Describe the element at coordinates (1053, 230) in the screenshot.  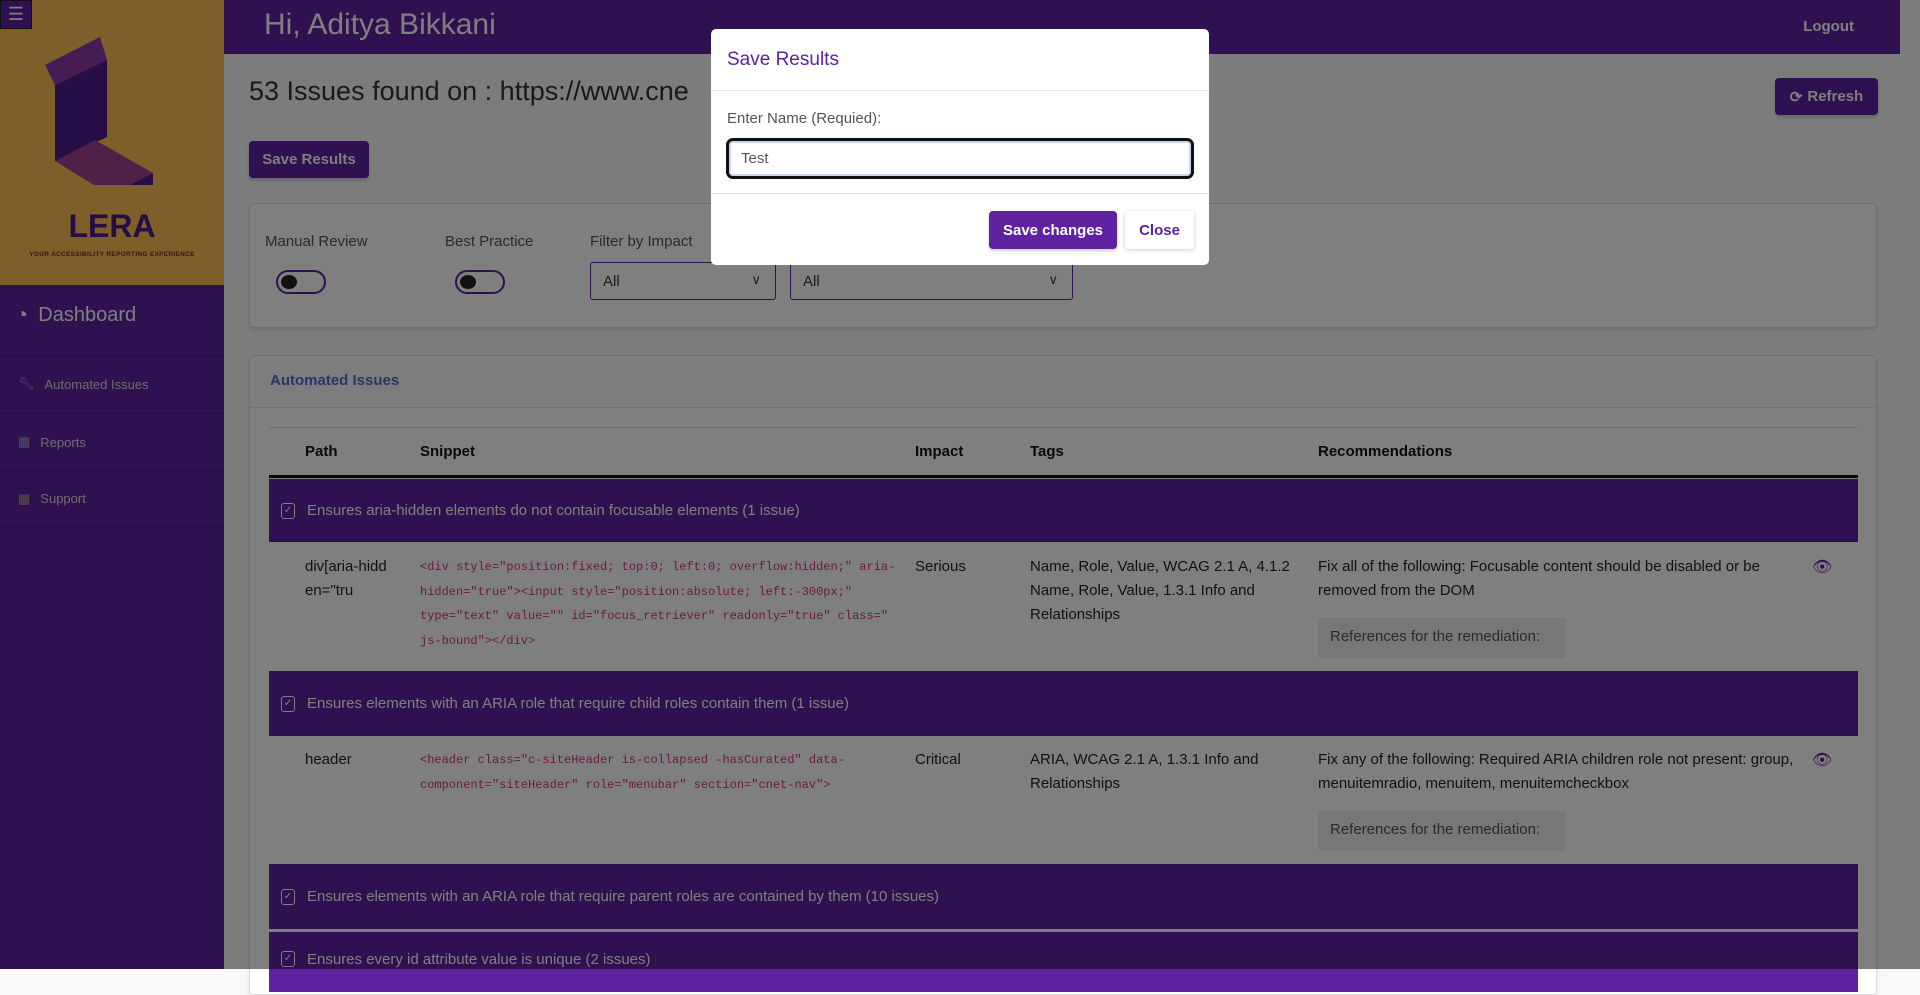
I see `save-changes-button: Save changes` at that location.